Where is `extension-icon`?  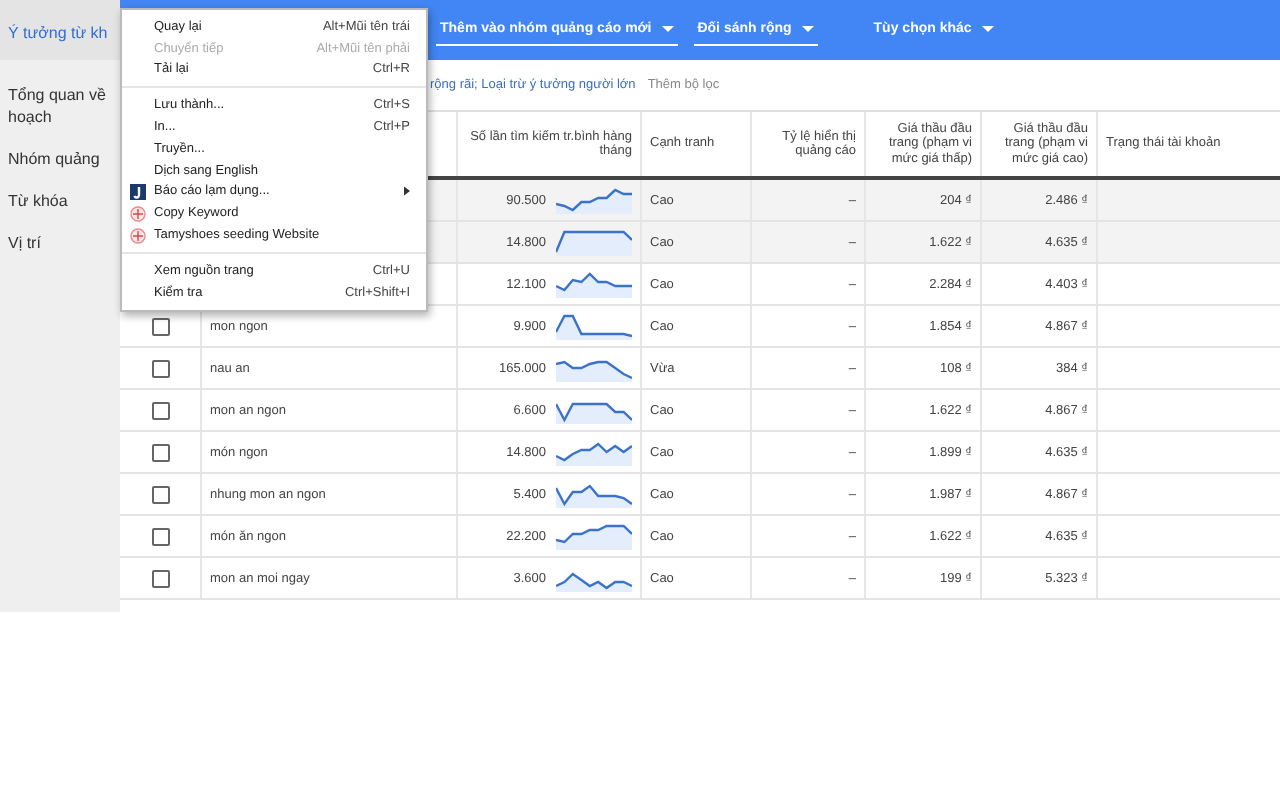
extension-icon is located at coordinates (138, 191).